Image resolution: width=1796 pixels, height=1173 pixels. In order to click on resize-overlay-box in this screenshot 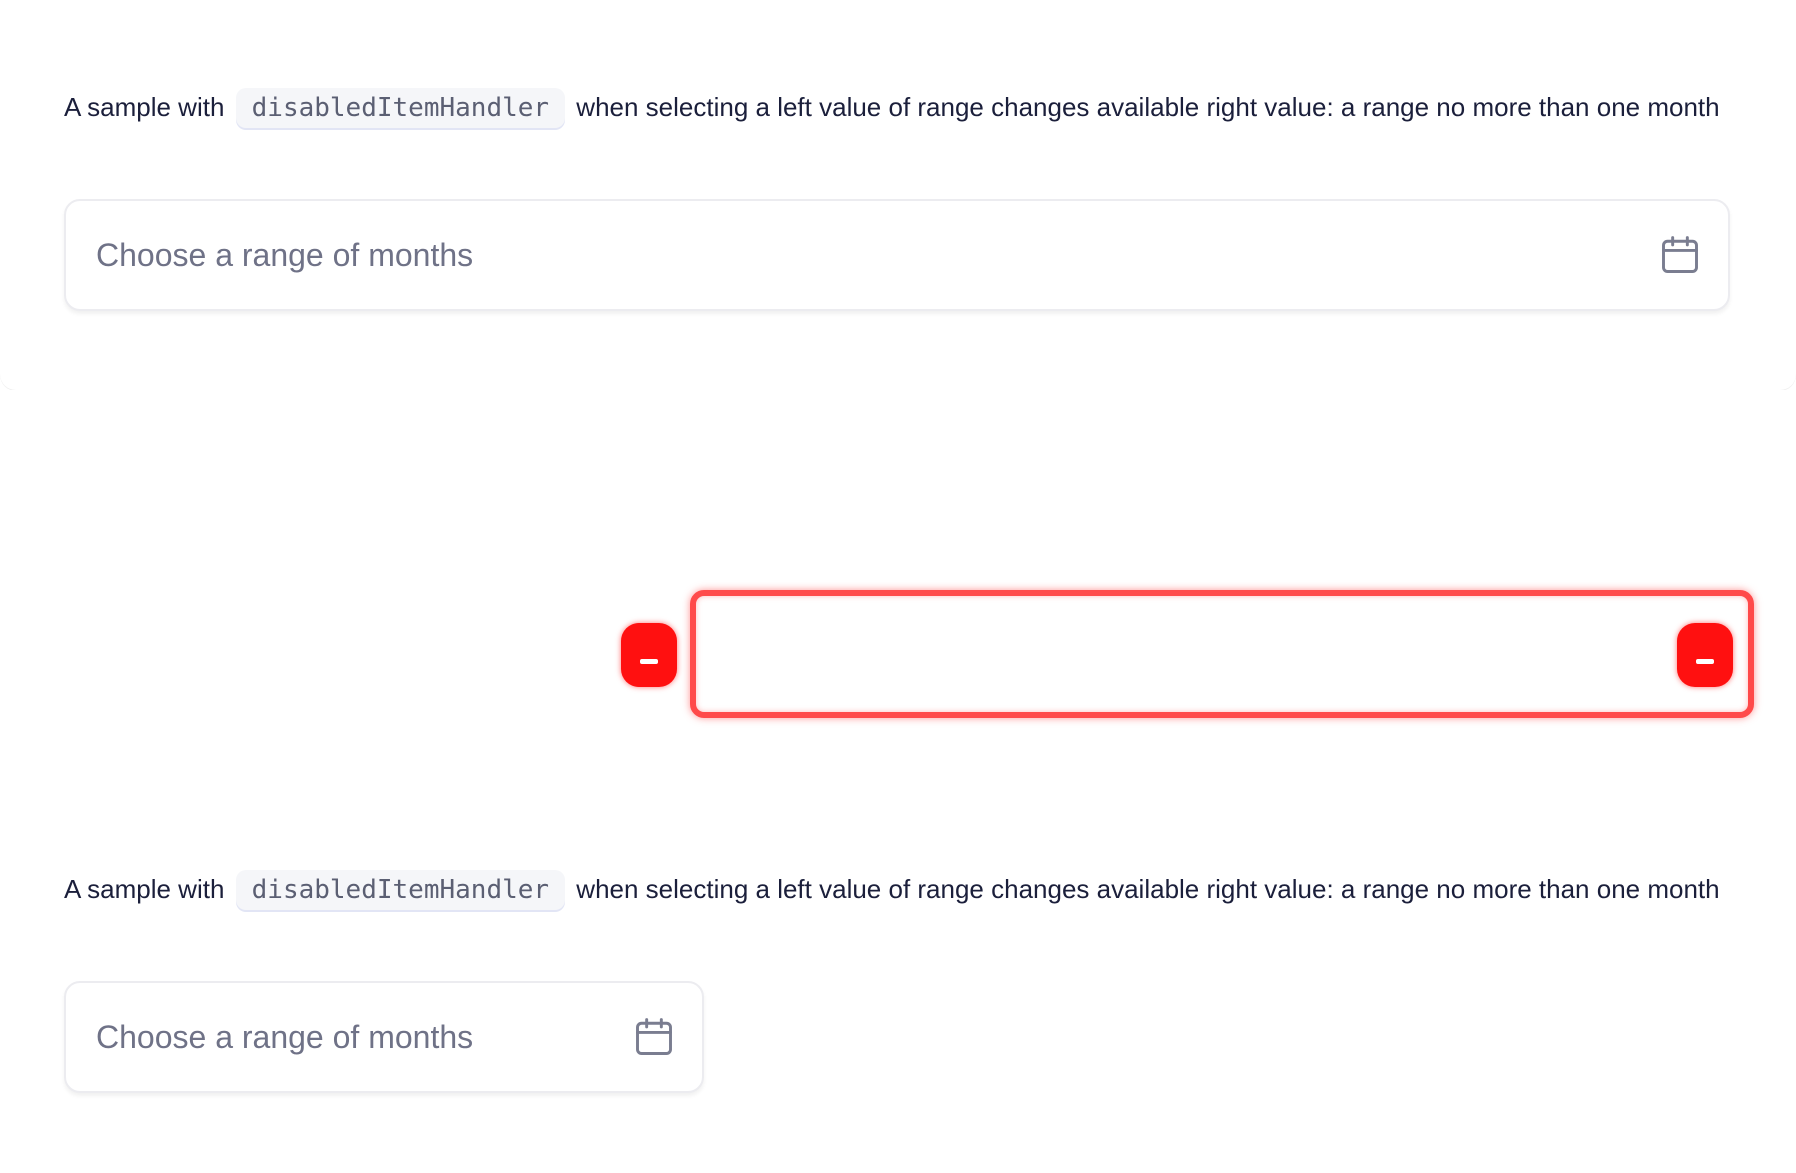, I will do `click(1222, 654)`.